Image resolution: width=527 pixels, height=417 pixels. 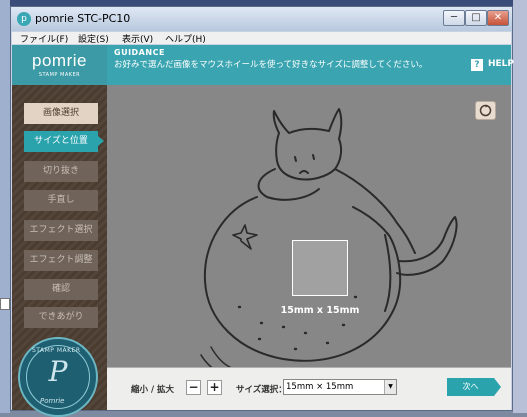 What do you see at coordinates (52, 401) in the screenshot?
I see `seal-pomrie-text: Pomrie` at bounding box center [52, 401].